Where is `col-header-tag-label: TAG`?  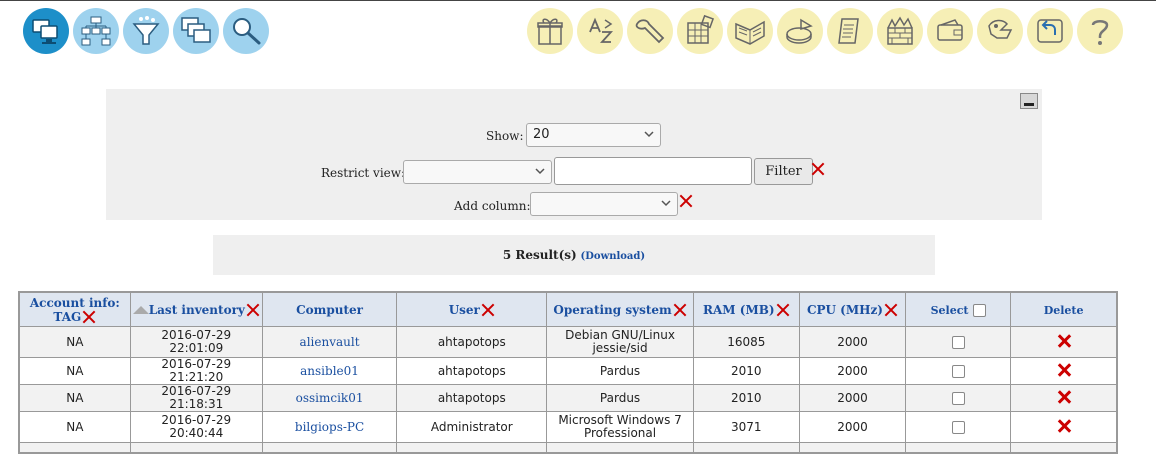 col-header-tag-label: TAG is located at coordinates (67, 316).